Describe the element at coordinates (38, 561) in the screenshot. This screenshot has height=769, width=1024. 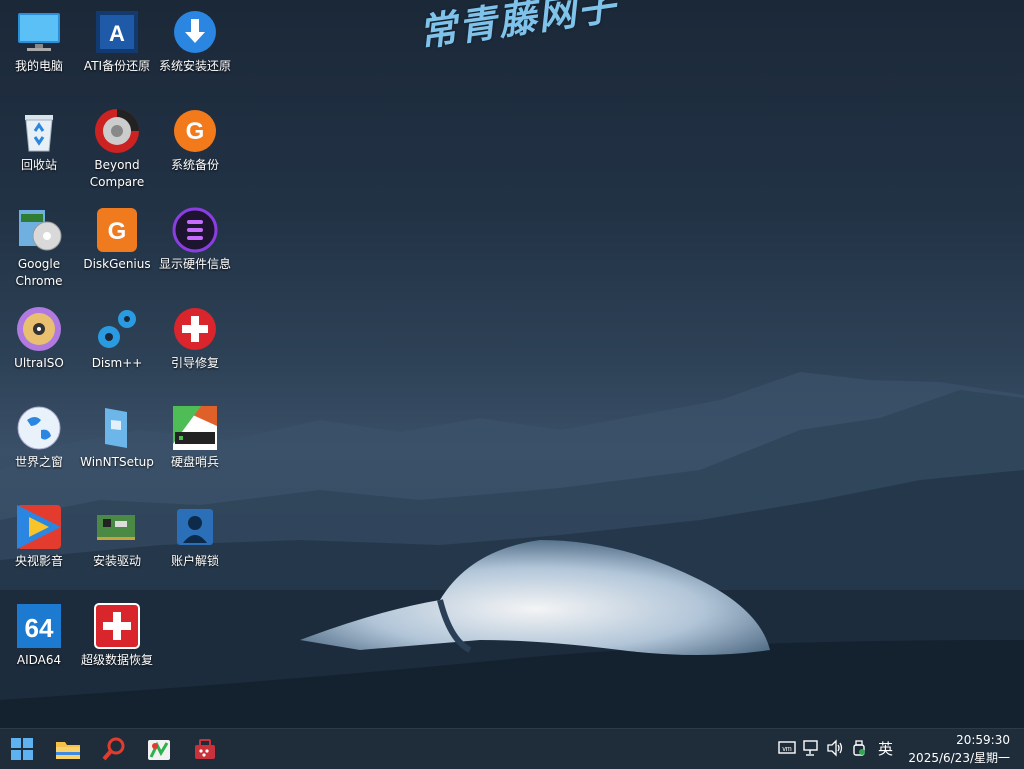
I see `desktop-icon-label: 央视影音` at that location.